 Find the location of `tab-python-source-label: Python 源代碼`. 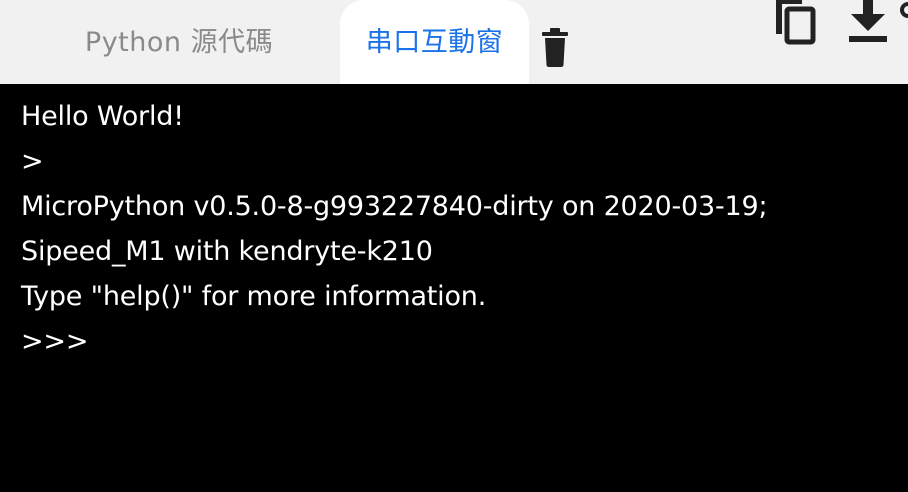

tab-python-source-label: Python 源代碼 is located at coordinates (179, 42).